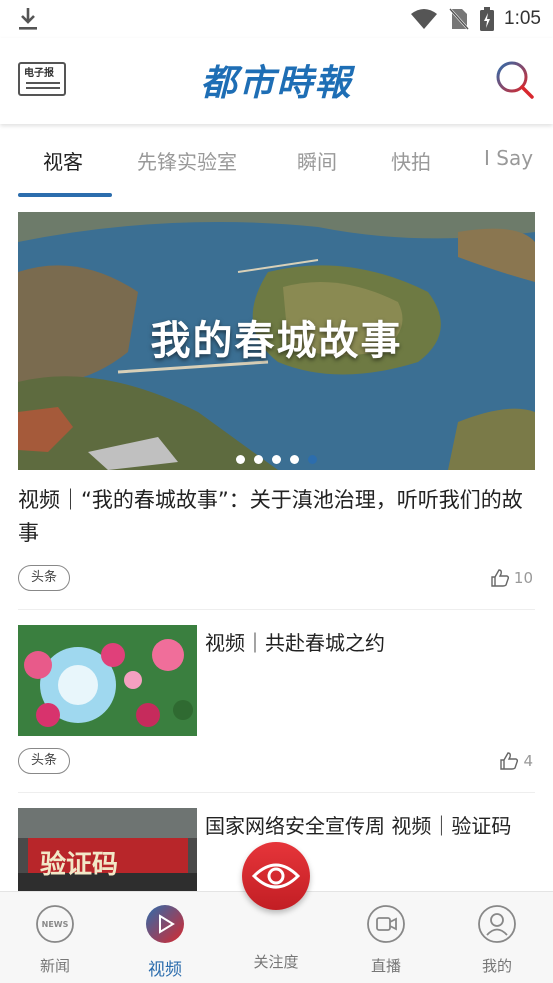 Image resolution: width=553 pixels, height=983 pixels. What do you see at coordinates (276, 19) in the screenshot?
I see `status-bar: 1:05` at bounding box center [276, 19].